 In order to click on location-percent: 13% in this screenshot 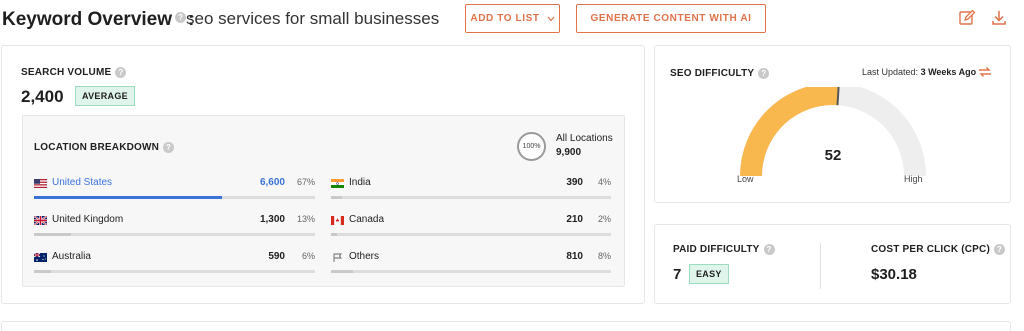, I will do `click(305, 219)`.